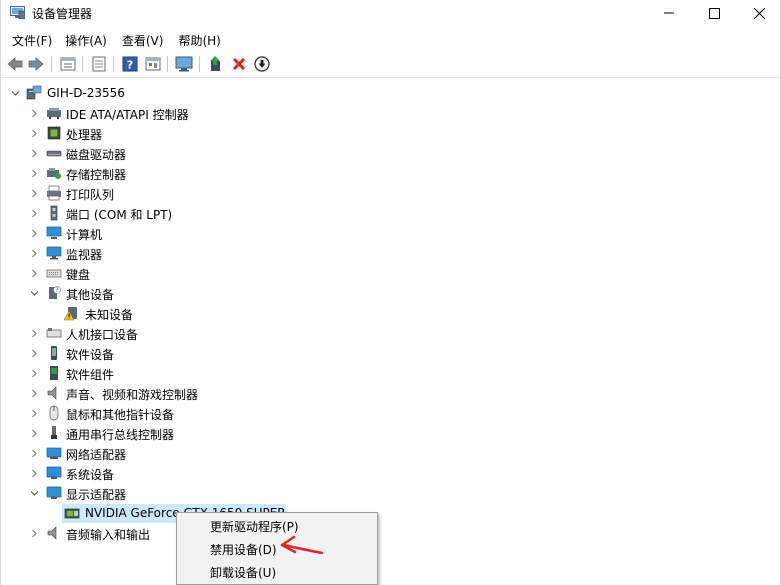 This screenshot has width=781, height=585. I want to click on properties-button, so click(68, 64).